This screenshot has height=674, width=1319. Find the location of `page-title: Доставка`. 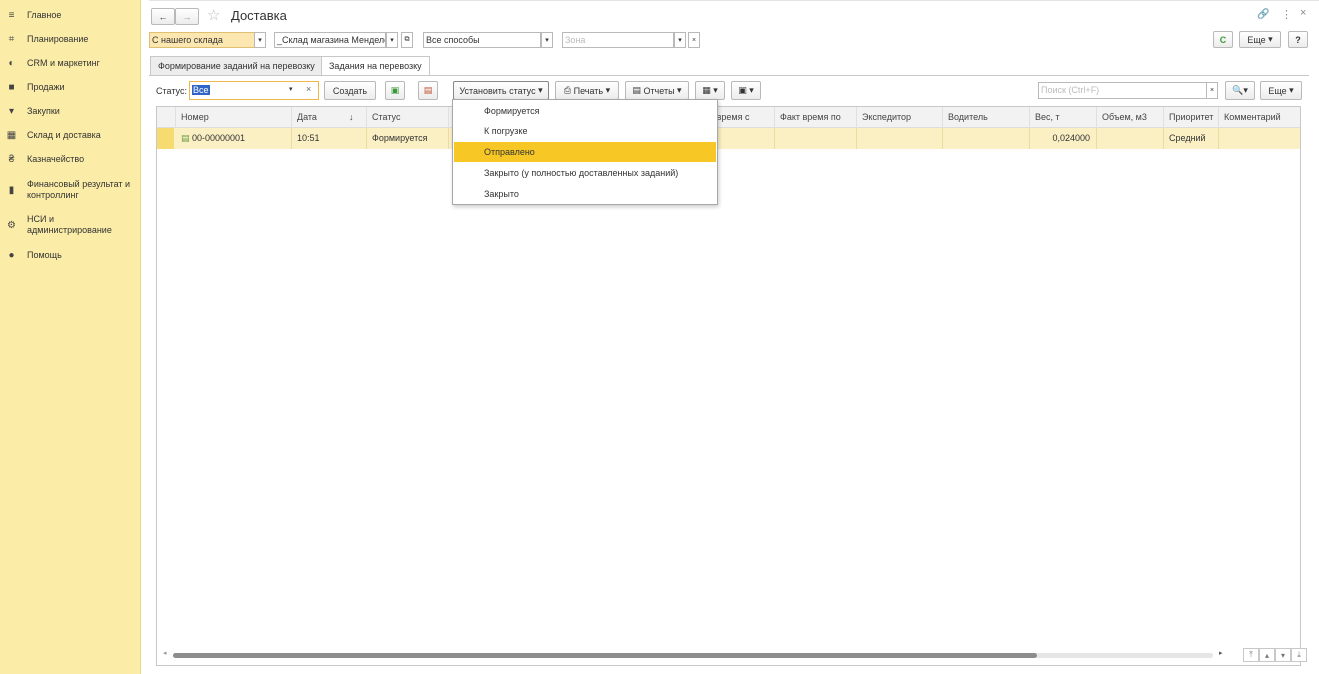

page-title: Доставка is located at coordinates (259, 15).